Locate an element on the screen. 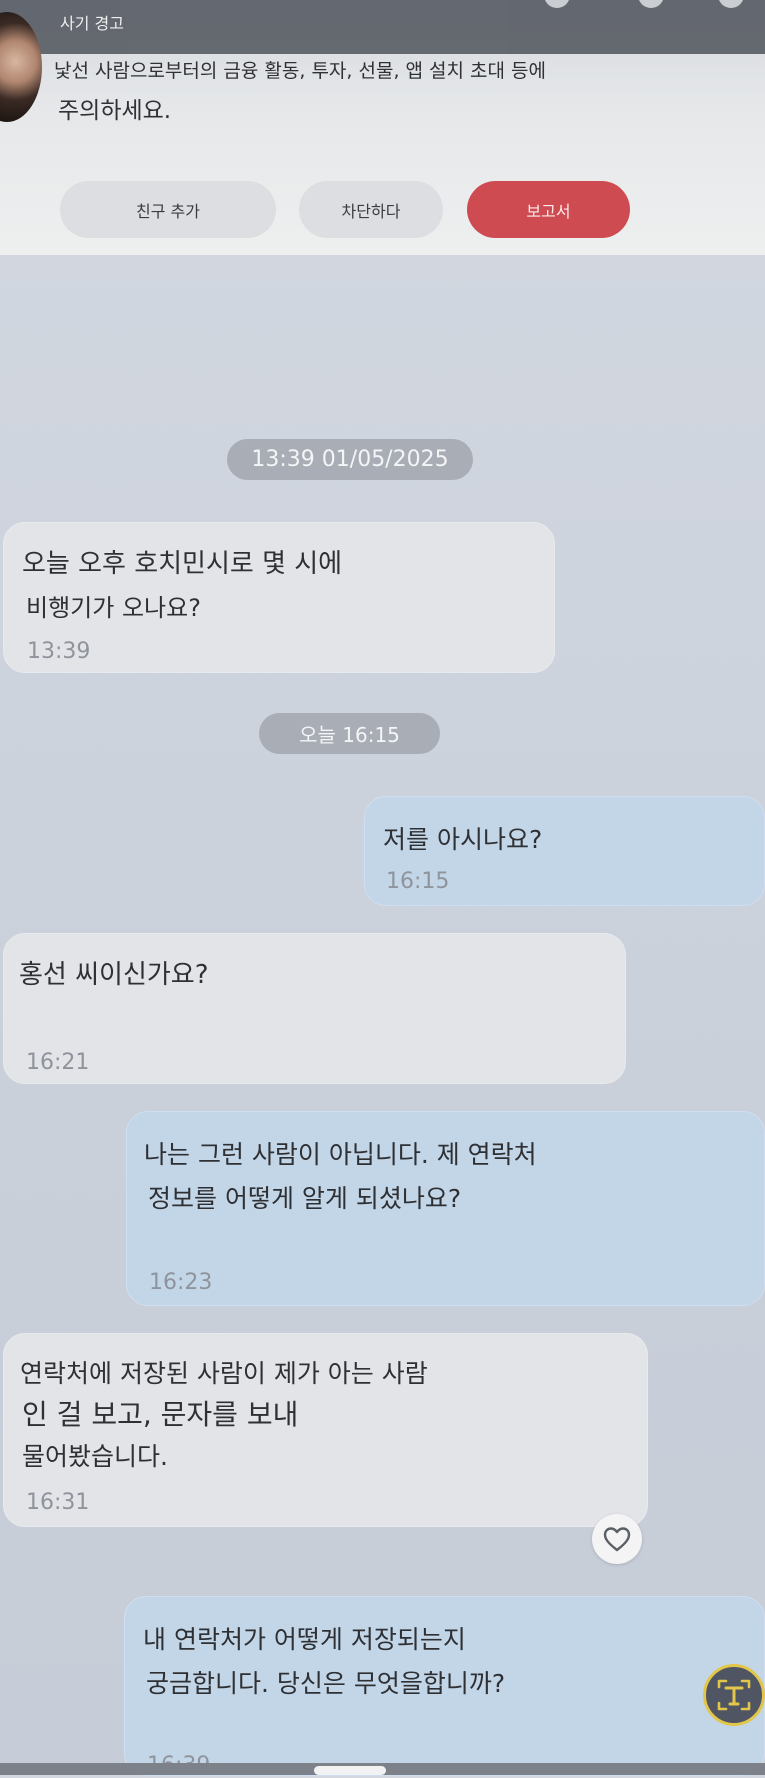 The height and width of the screenshot is (1778, 765). message-text-line: 연락처에 저장된 사람이 제가 아는 사람 is located at coordinates (224, 1373).